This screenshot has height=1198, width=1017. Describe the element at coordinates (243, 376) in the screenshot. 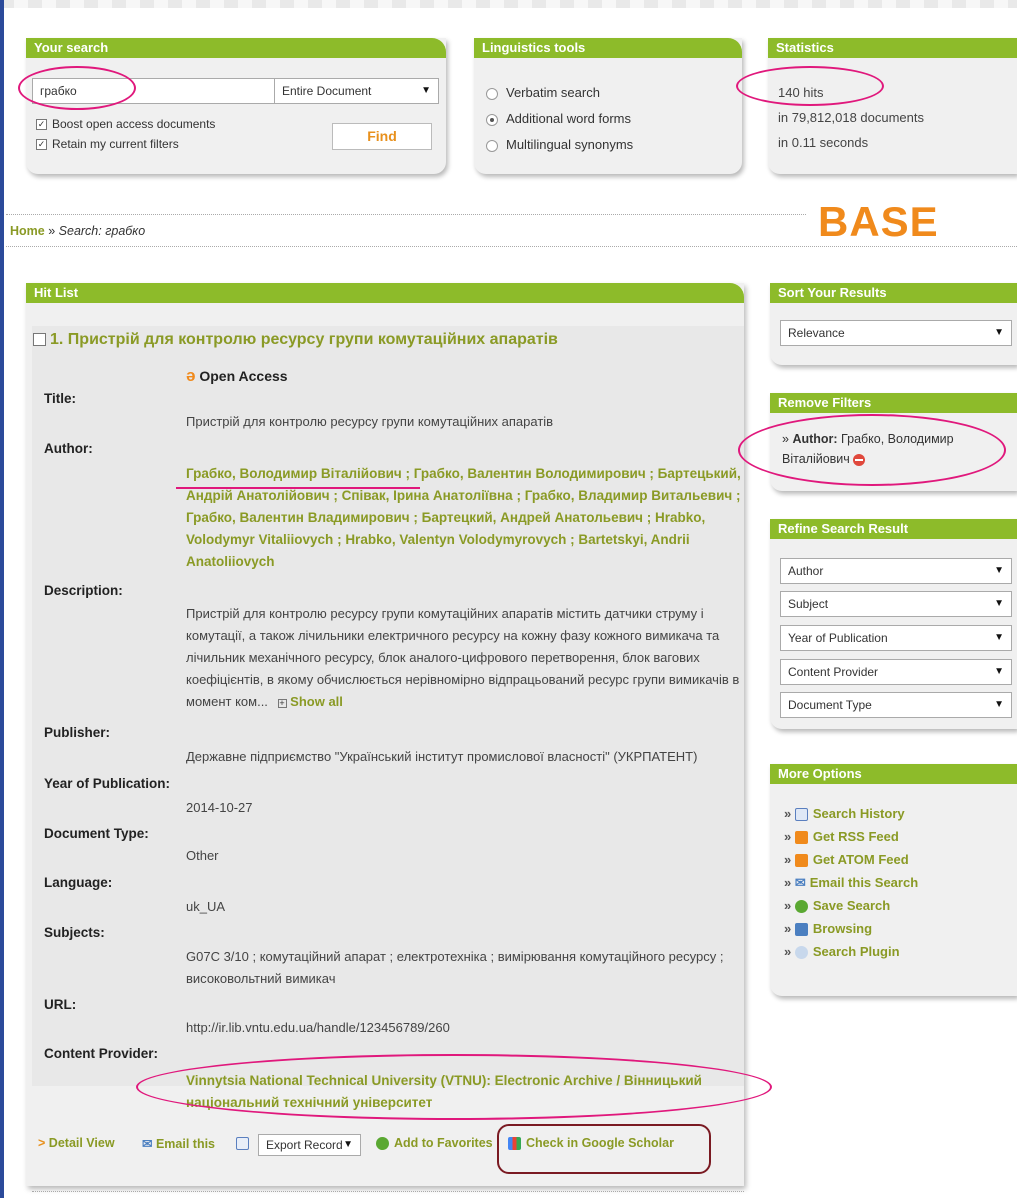

I see `open-access-label: Open Access` at that location.